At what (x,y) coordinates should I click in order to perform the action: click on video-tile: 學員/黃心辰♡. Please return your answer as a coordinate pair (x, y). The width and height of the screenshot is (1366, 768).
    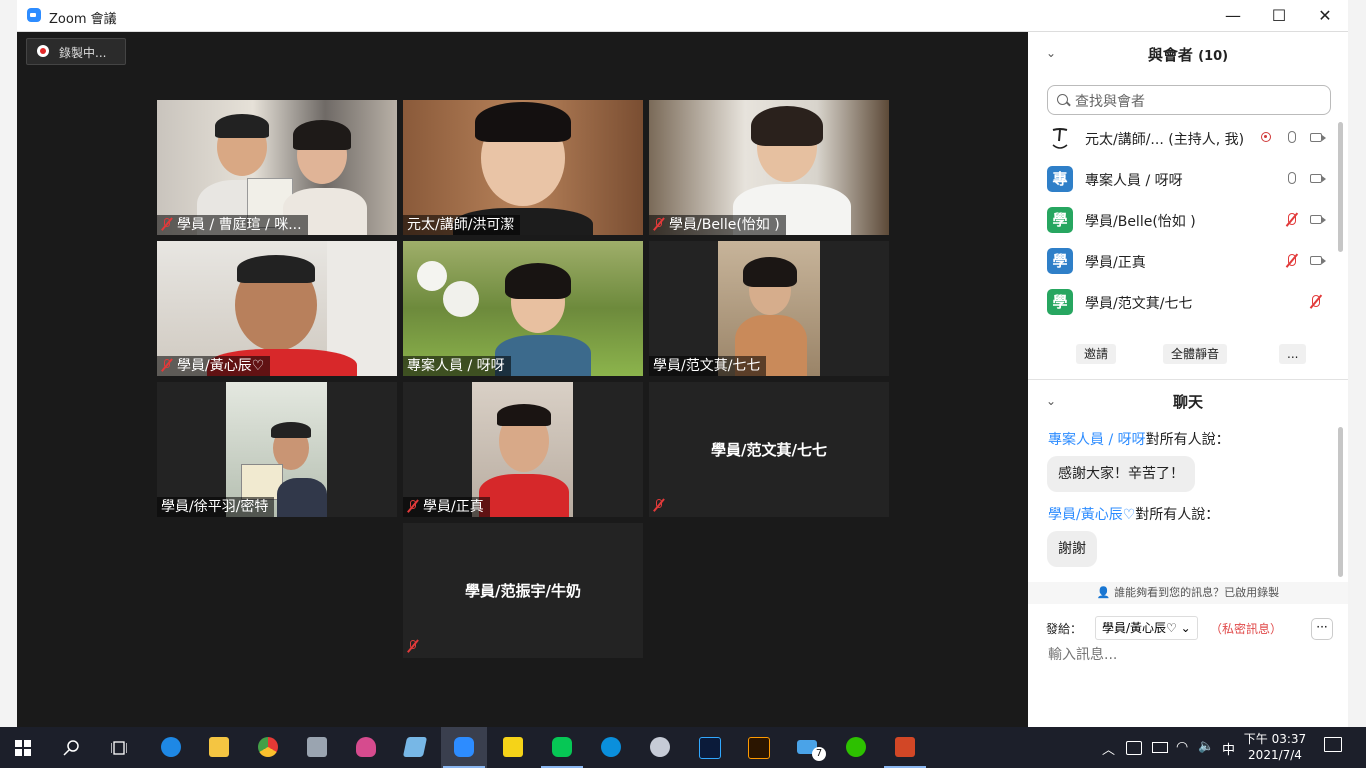
    Looking at the image, I should click on (277, 308).